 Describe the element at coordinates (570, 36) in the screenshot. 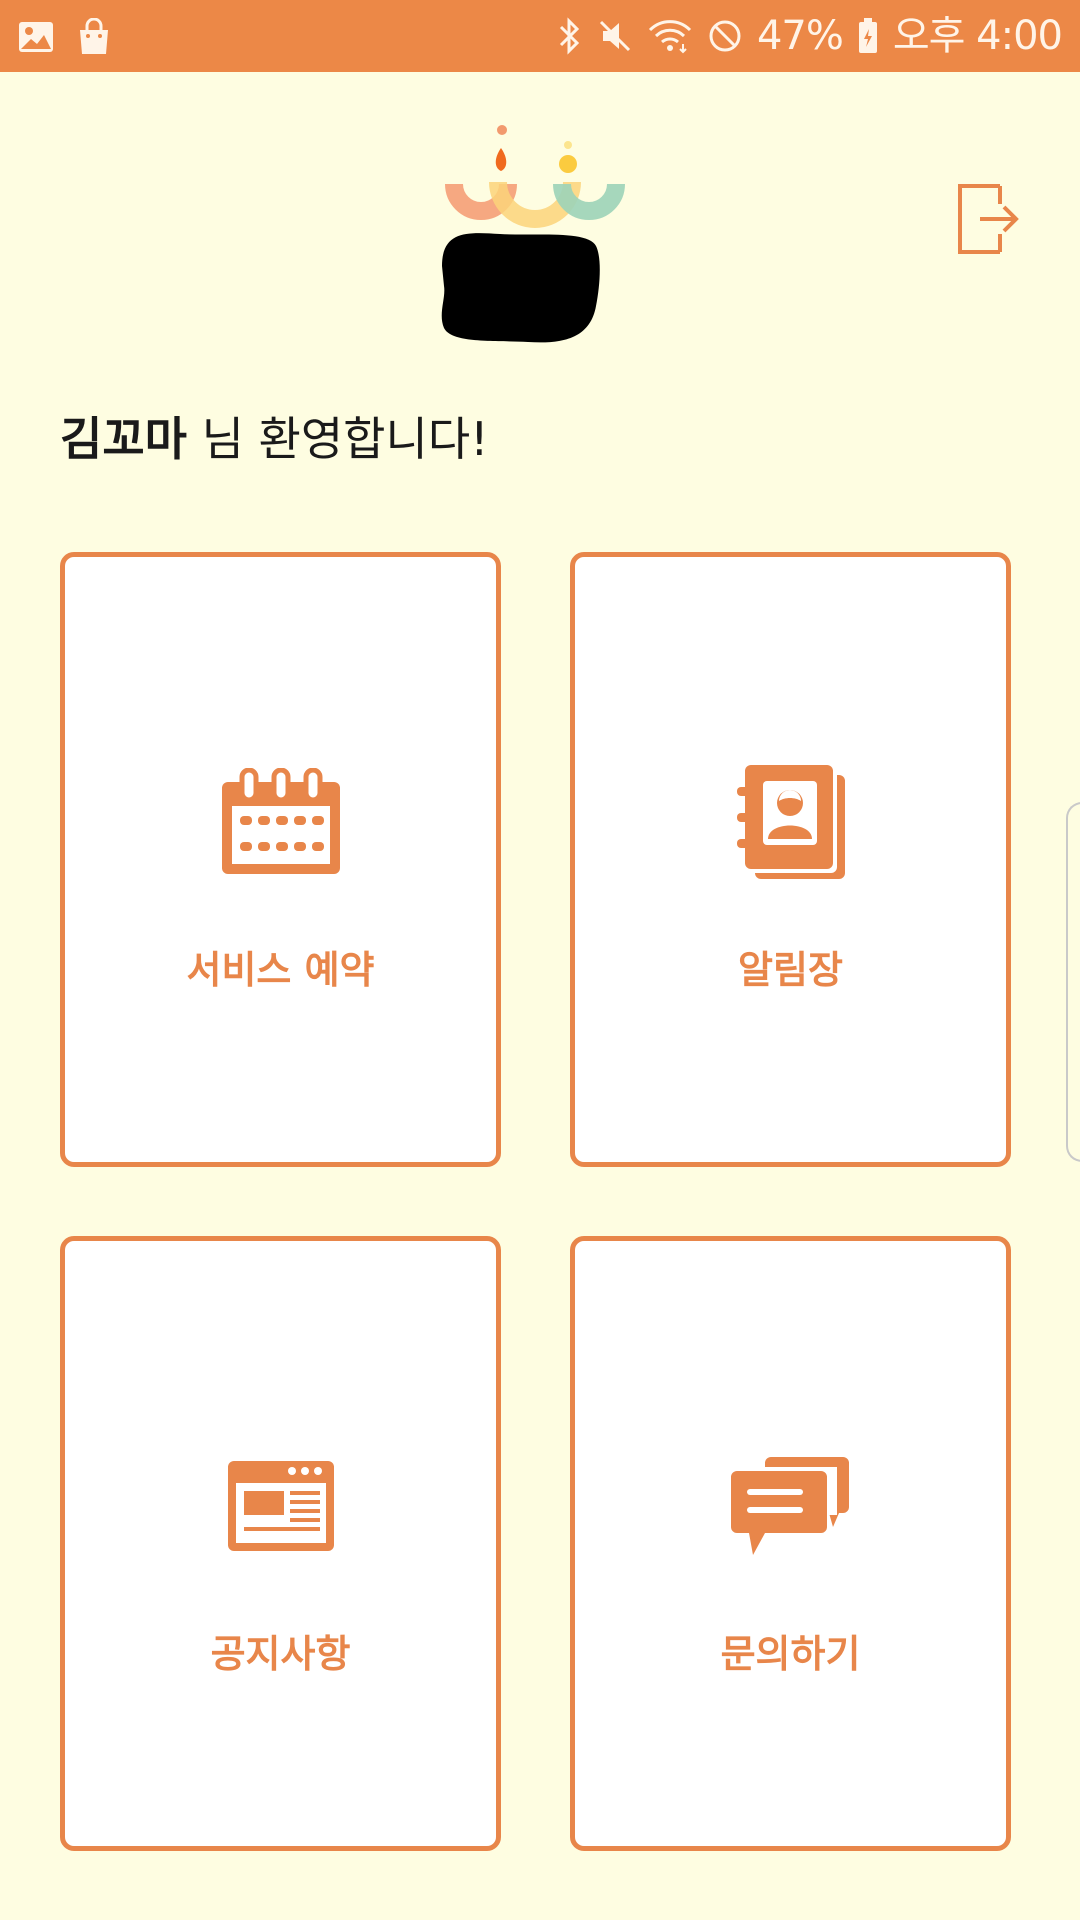

I see `bluetooth-icon` at that location.